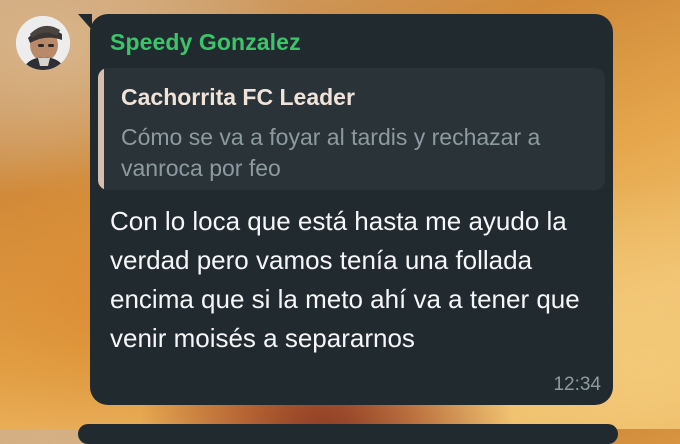  Describe the element at coordinates (577, 384) in the screenshot. I see `message-timestamp: 12:34` at that location.